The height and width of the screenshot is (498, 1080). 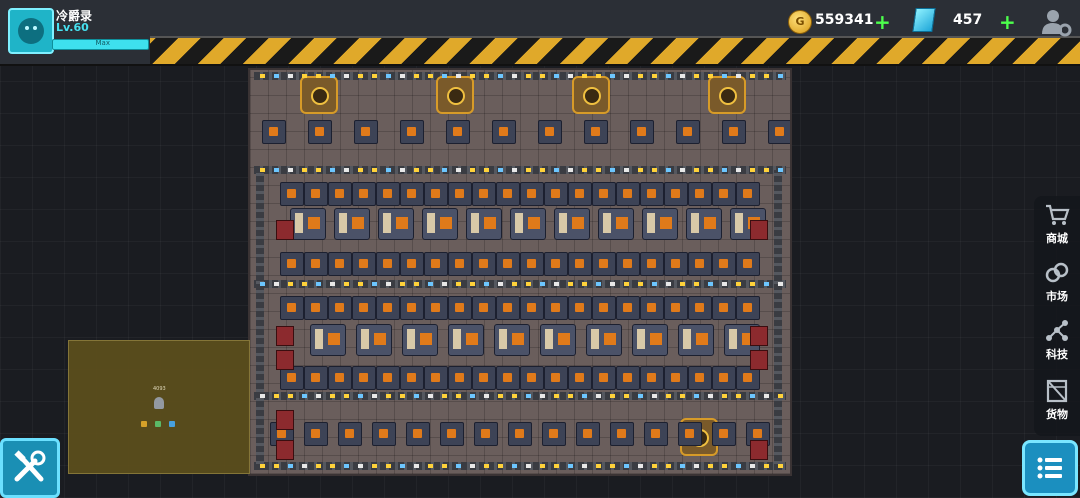 I want to click on menu-item-cargo: 货物, so click(x=1057, y=402).